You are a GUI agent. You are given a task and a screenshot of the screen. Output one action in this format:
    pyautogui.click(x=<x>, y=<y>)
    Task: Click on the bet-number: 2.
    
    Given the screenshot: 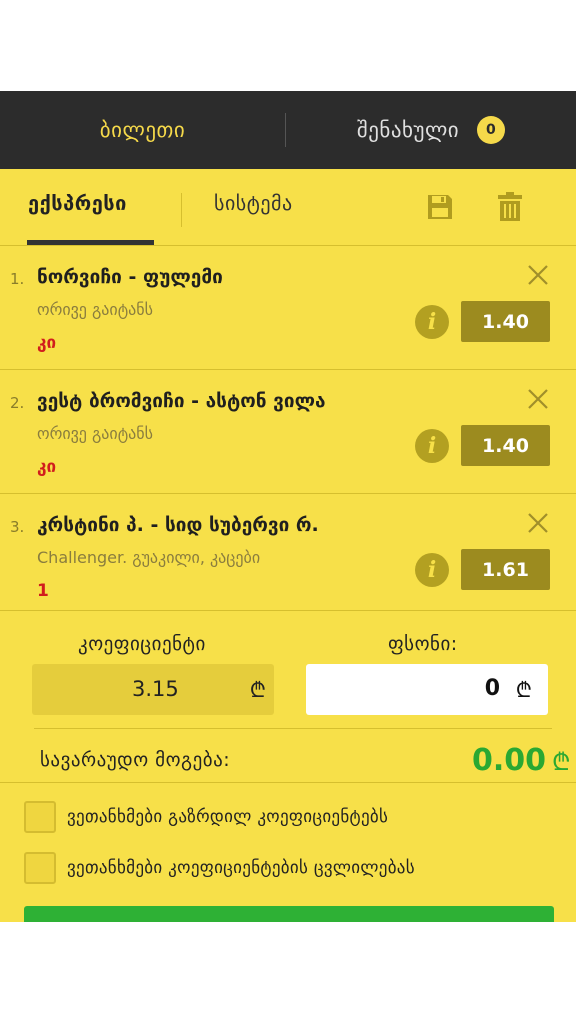 What is the action you would take?
    pyautogui.click(x=17, y=403)
    